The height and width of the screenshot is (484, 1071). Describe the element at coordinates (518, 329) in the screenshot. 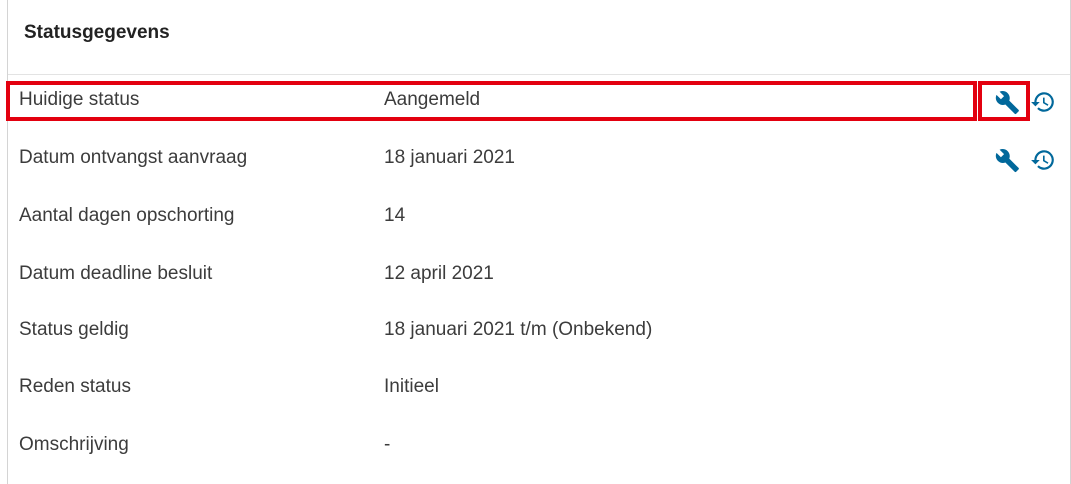

I see `row-value: 18 januari 2021 t/m (Onbekend)` at that location.